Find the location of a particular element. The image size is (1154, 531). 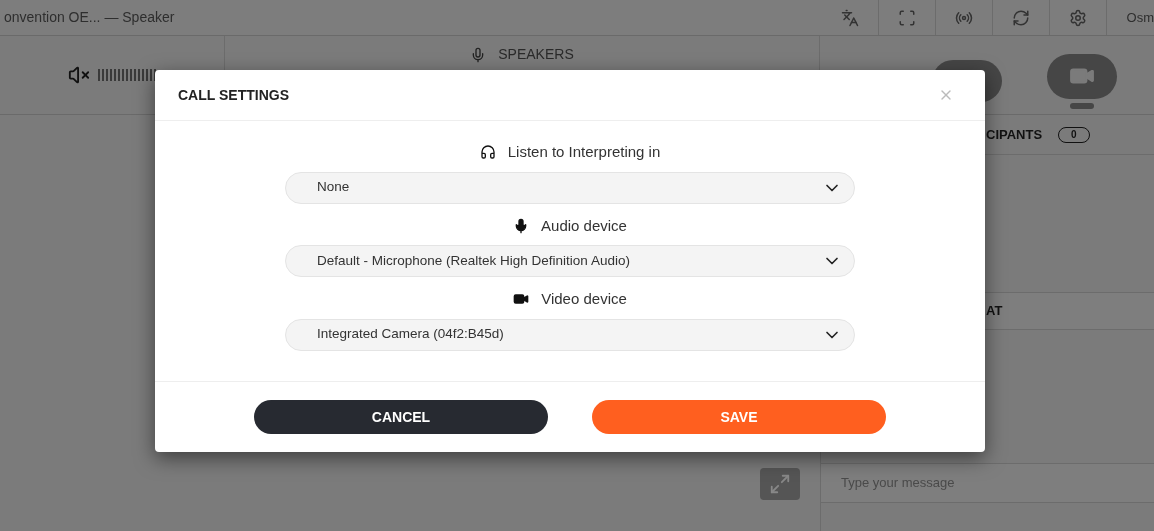

user-name: Osm is located at coordinates (1130, 17).